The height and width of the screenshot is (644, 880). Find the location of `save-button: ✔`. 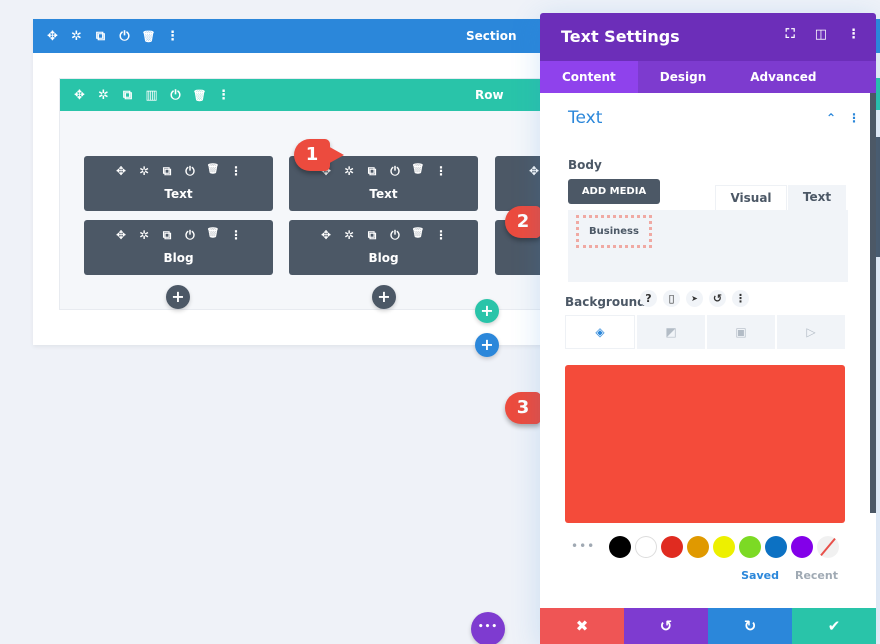

save-button: ✔ is located at coordinates (834, 626).